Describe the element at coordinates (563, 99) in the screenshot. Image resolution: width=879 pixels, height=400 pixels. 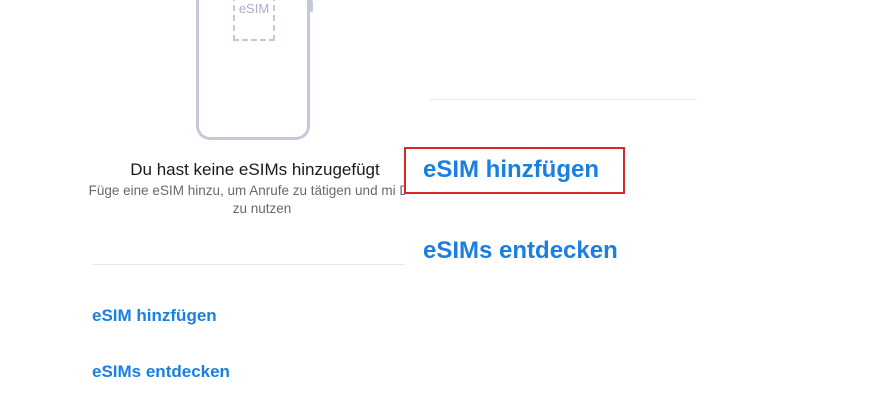
I see `zoom-divider` at that location.